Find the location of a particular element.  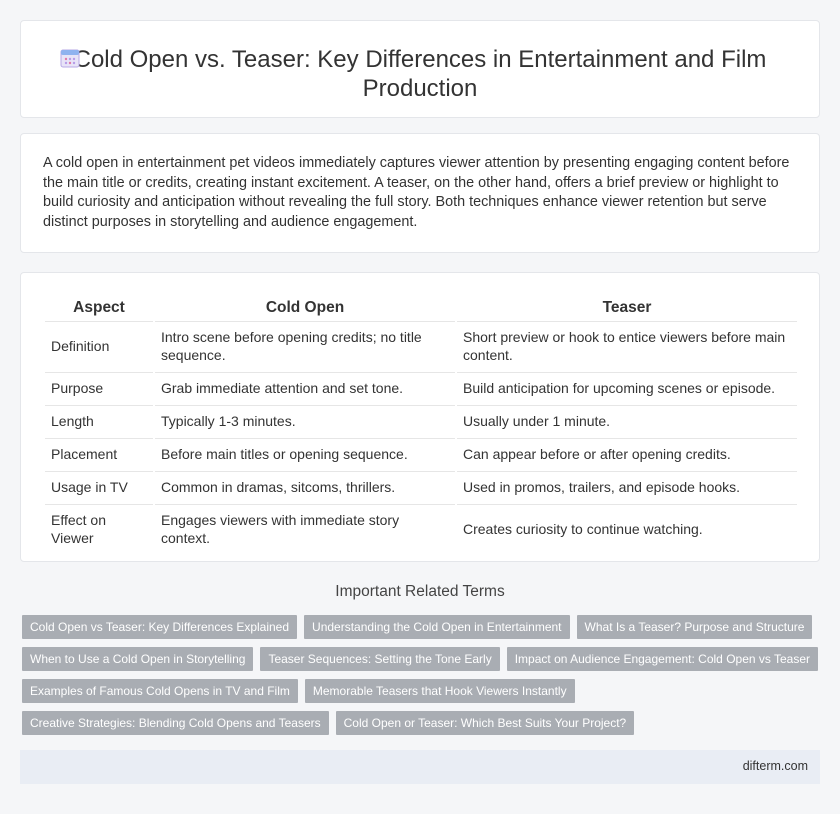

table-cell: Placement is located at coordinates (99, 453).